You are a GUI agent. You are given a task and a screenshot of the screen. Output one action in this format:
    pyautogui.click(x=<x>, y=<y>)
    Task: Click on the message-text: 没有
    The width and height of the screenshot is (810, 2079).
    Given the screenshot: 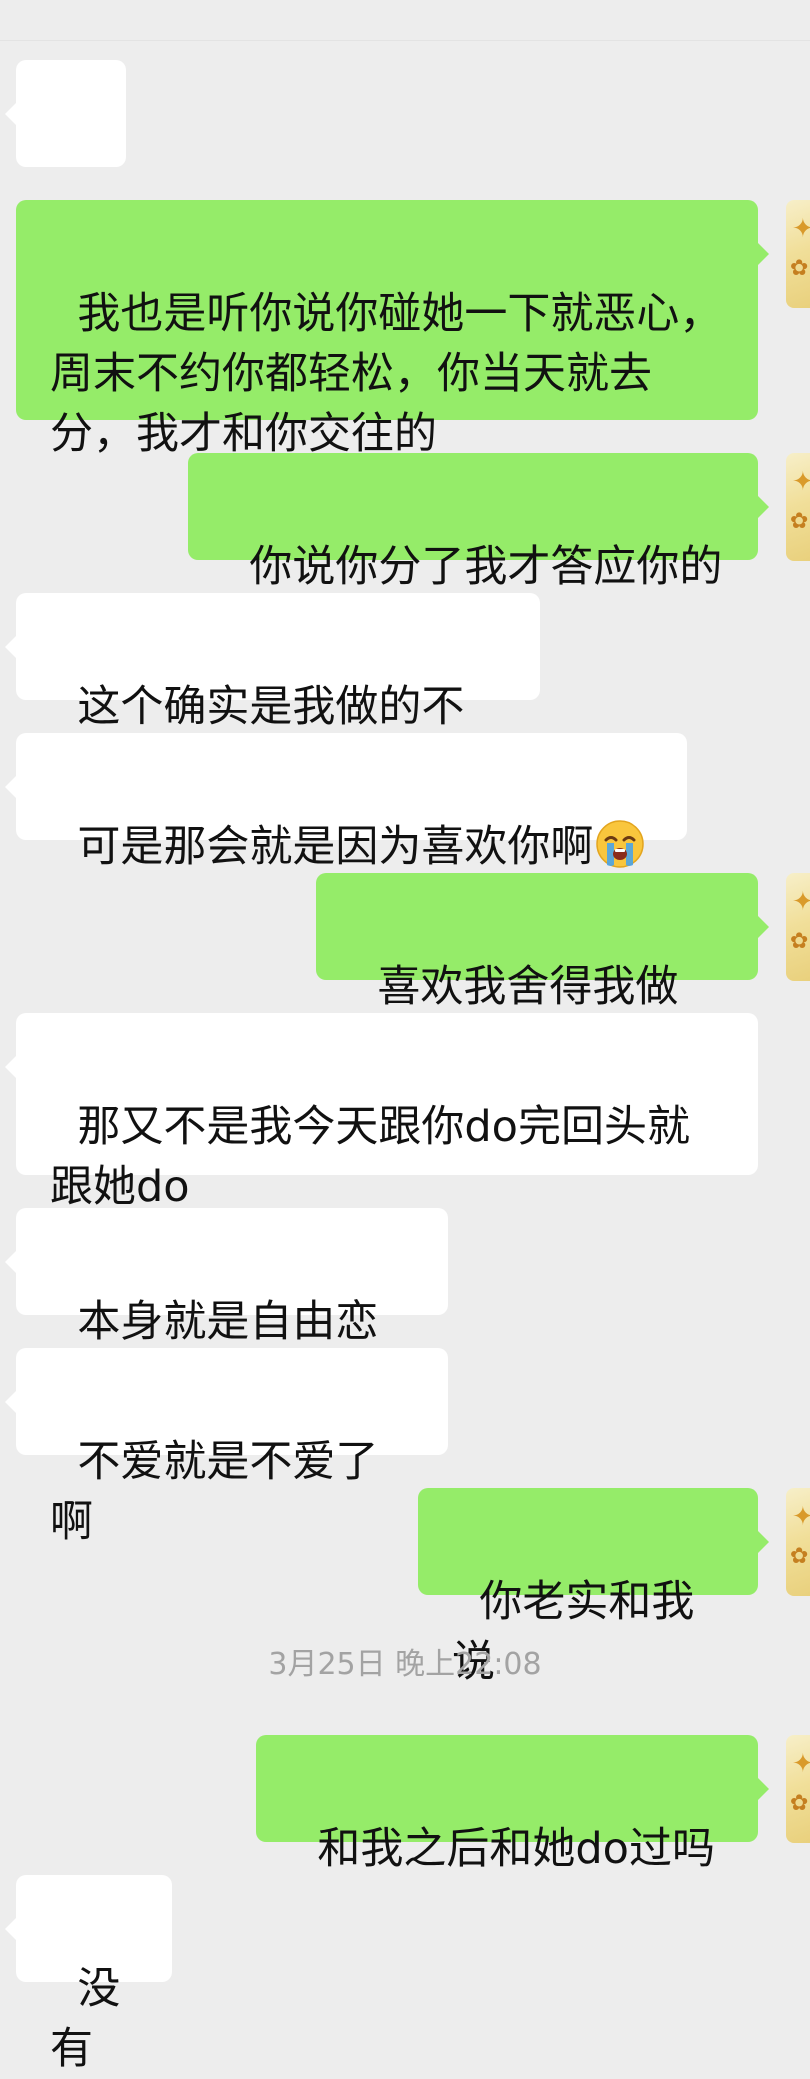 What is the action you would take?
    pyautogui.click(x=85, y=2019)
    